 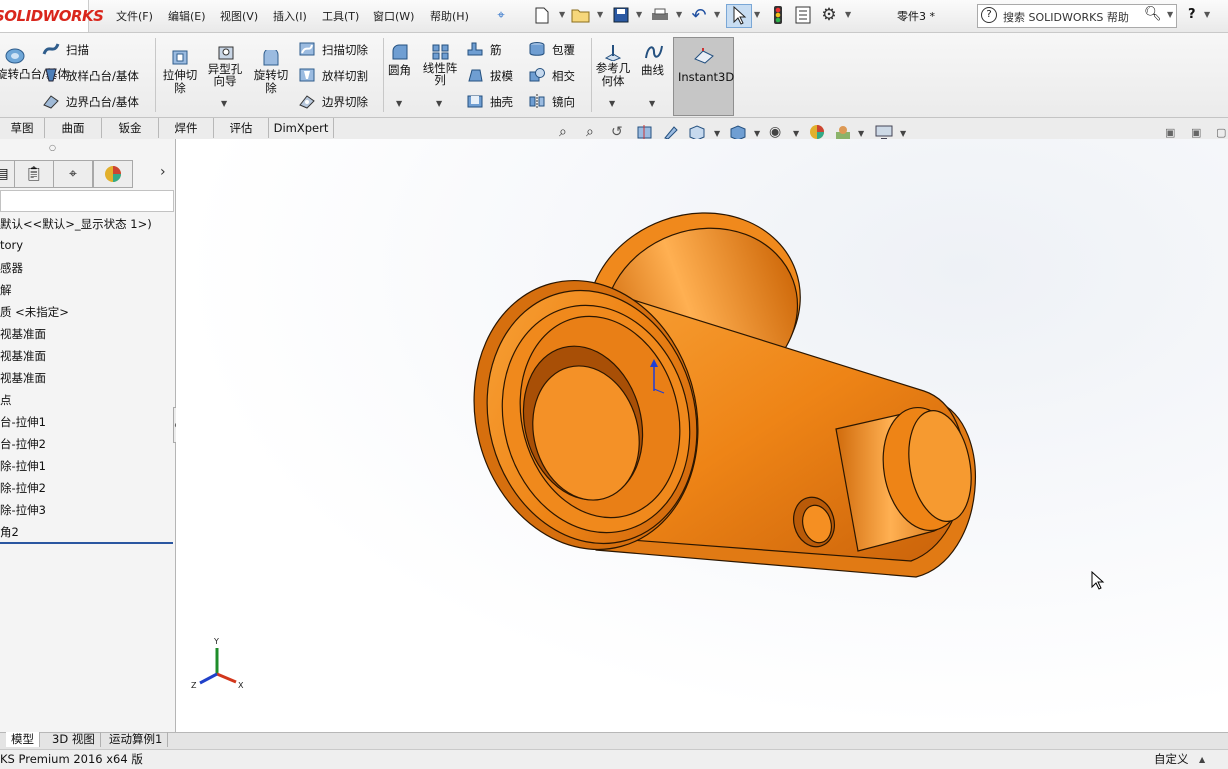 I want to click on fillet-caret-icon: ▼, so click(x=399, y=103).